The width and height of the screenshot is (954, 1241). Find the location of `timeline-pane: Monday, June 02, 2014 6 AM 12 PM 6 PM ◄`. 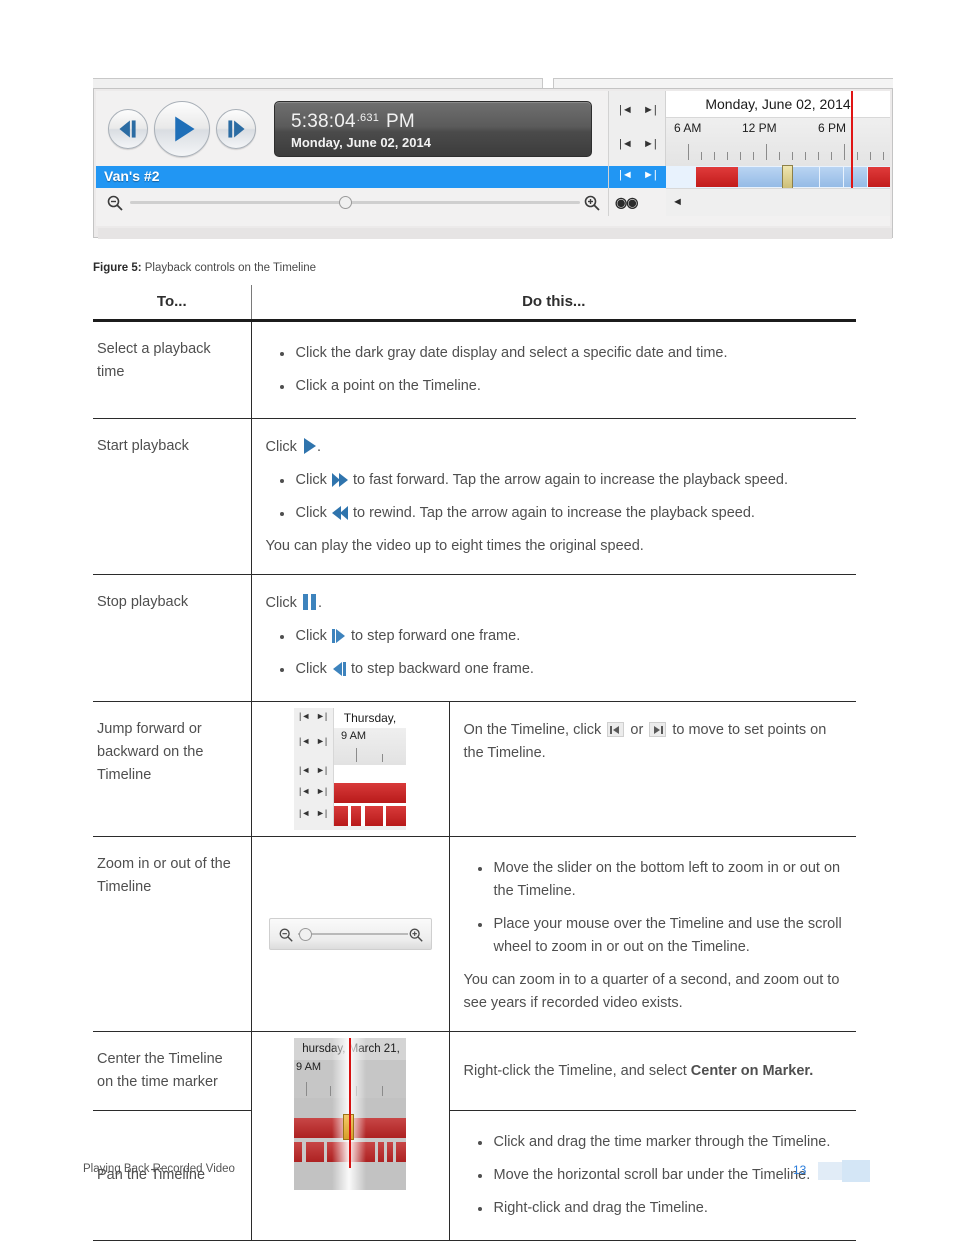

timeline-pane: Monday, June 02, 2014 6 AM 12 PM 6 PM ◄ is located at coordinates (778, 153).